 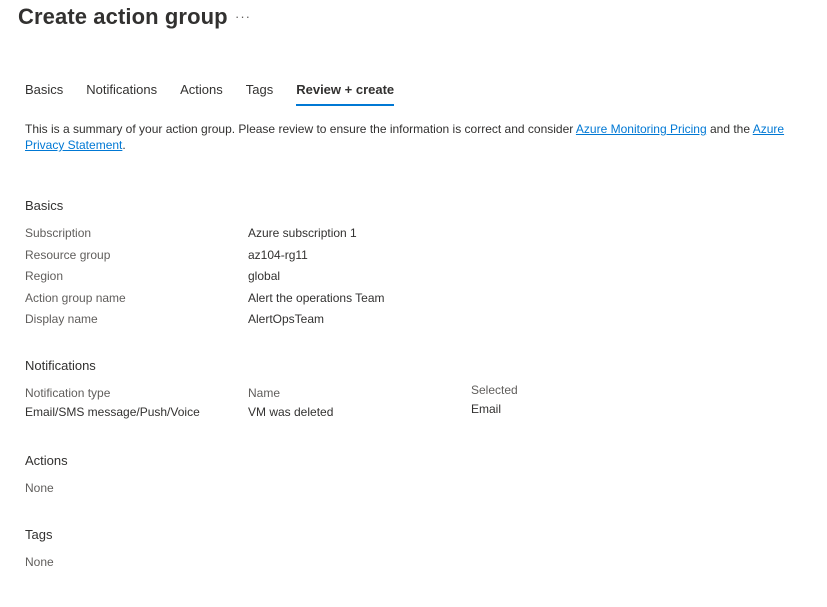 I want to click on action-group-name-value: Alert the operations Team, so click(x=316, y=298).